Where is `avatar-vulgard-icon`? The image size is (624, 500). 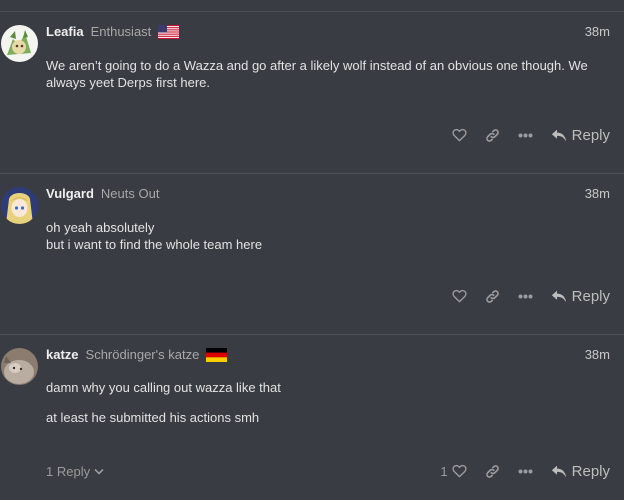
avatar-vulgard-icon is located at coordinates (19, 205).